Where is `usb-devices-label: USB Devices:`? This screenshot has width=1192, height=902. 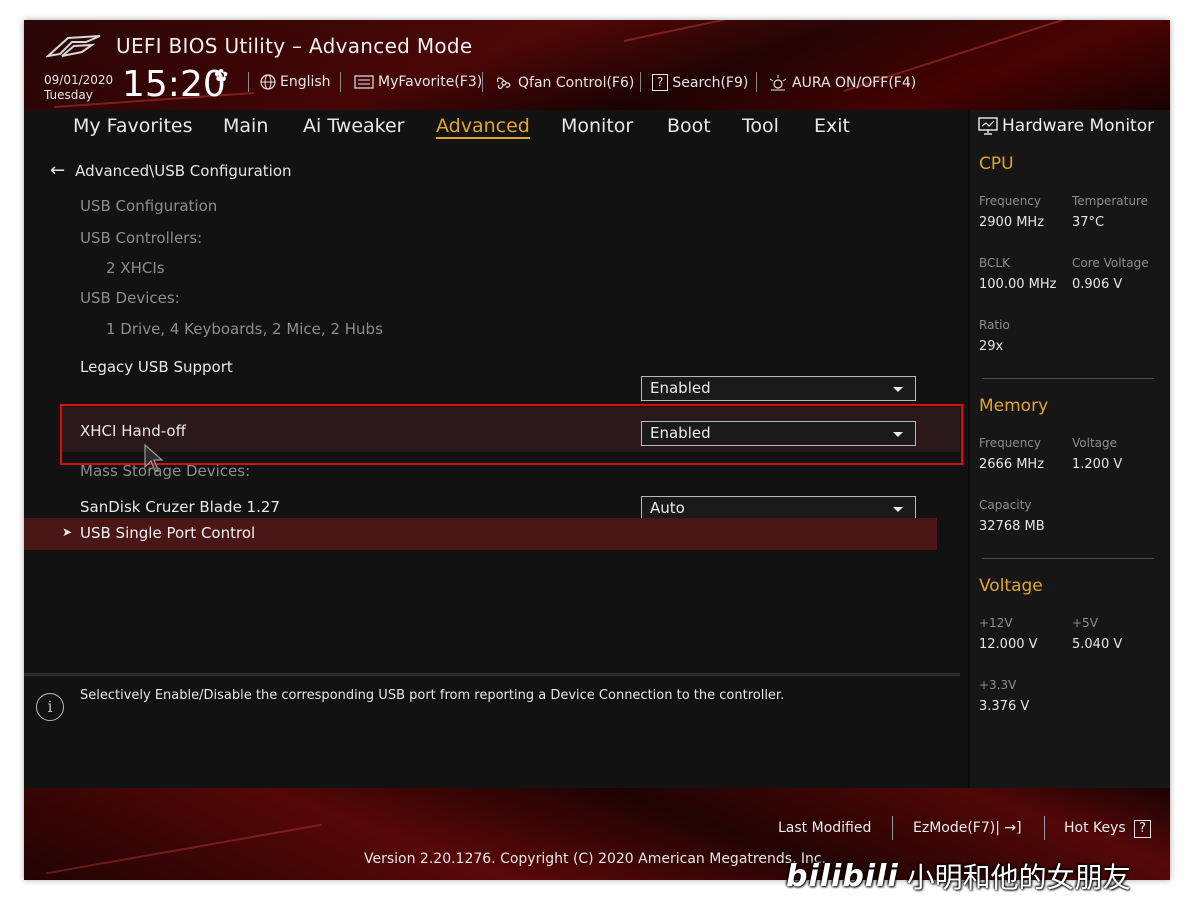 usb-devices-label: USB Devices: is located at coordinates (130, 298).